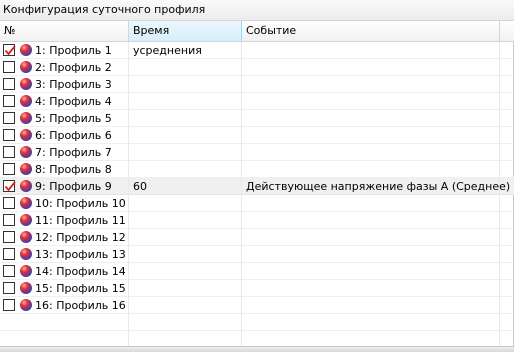 The height and width of the screenshot is (352, 514). Describe the element at coordinates (257, 10) in the screenshot. I see `window-title-bar: Конфигурация суточного профиля` at that location.